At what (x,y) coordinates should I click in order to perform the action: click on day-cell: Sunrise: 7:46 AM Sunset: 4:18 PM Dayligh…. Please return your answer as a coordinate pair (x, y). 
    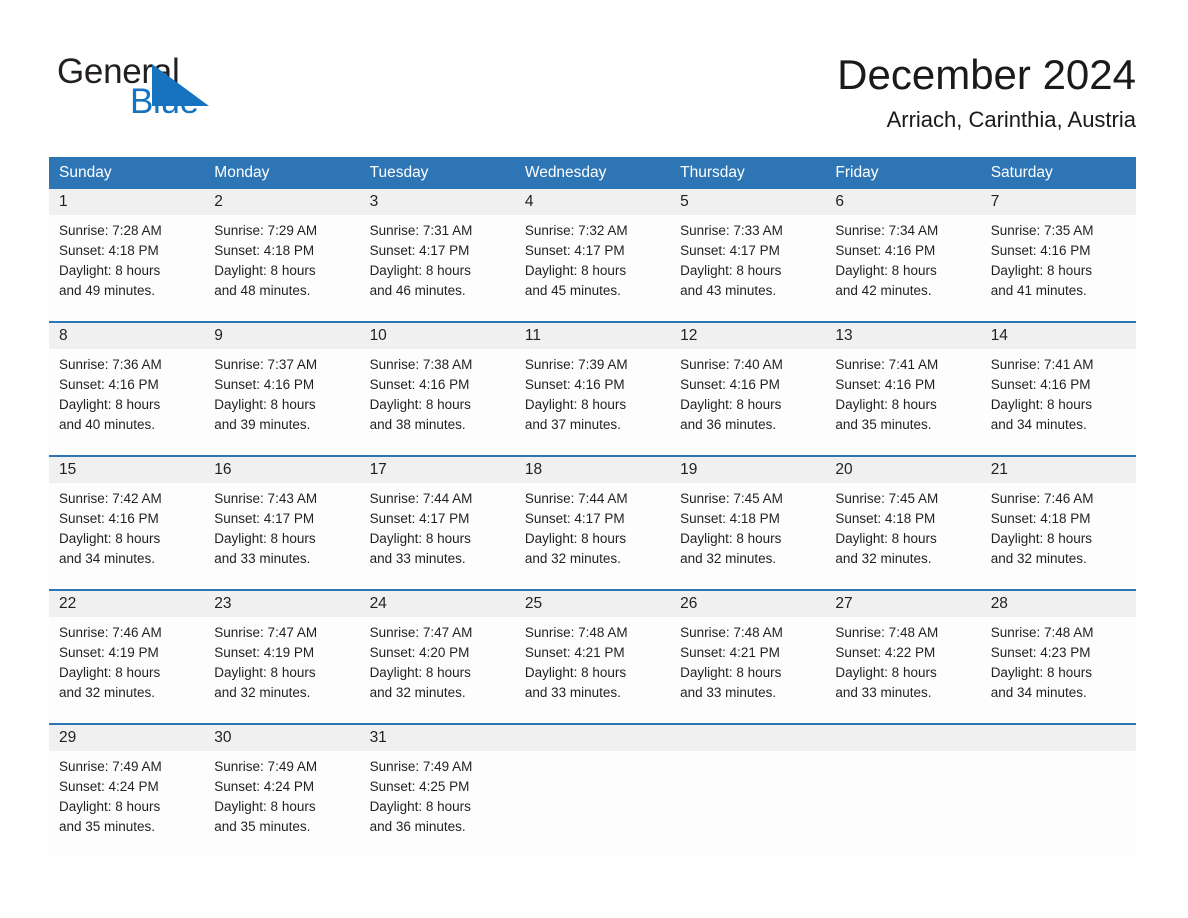
    Looking at the image, I should click on (1058, 536).